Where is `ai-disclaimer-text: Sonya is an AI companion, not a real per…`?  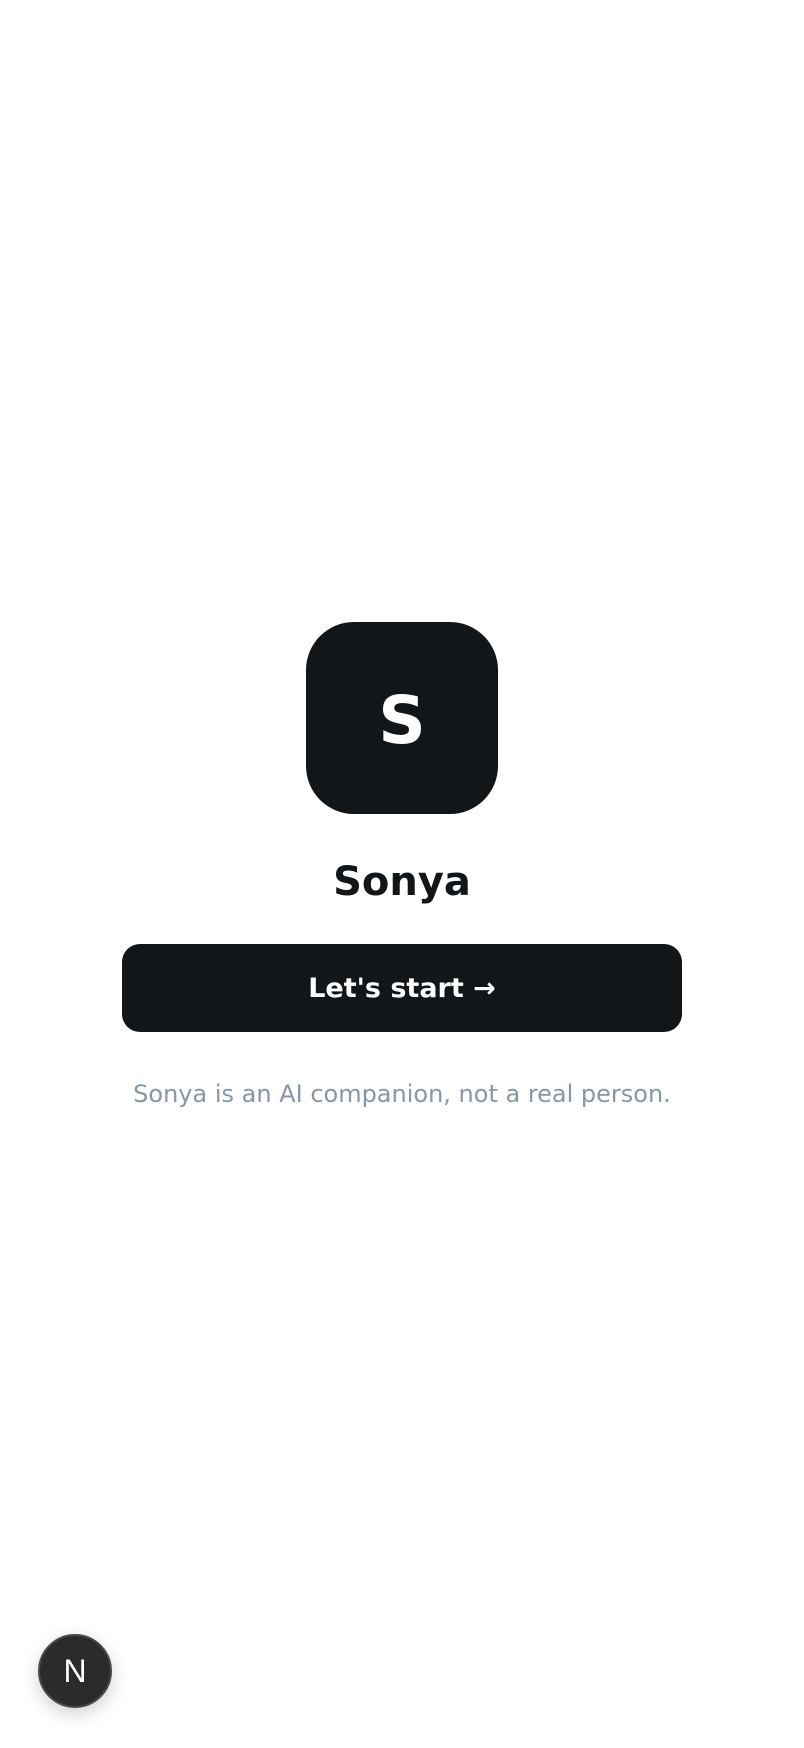
ai-disclaimer-text: Sonya is an AI companion, not a real per… is located at coordinates (402, 1094).